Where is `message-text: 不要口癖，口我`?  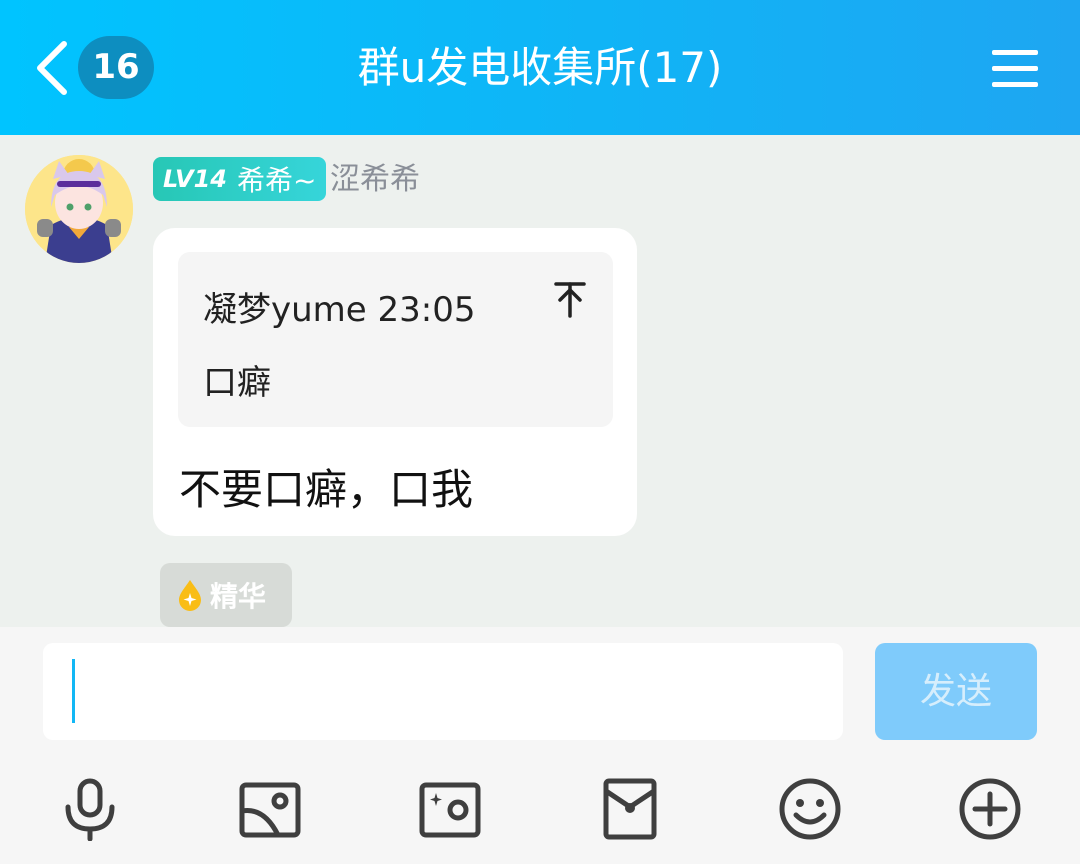 message-text: 不要口癖，口我 is located at coordinates (326, 489).